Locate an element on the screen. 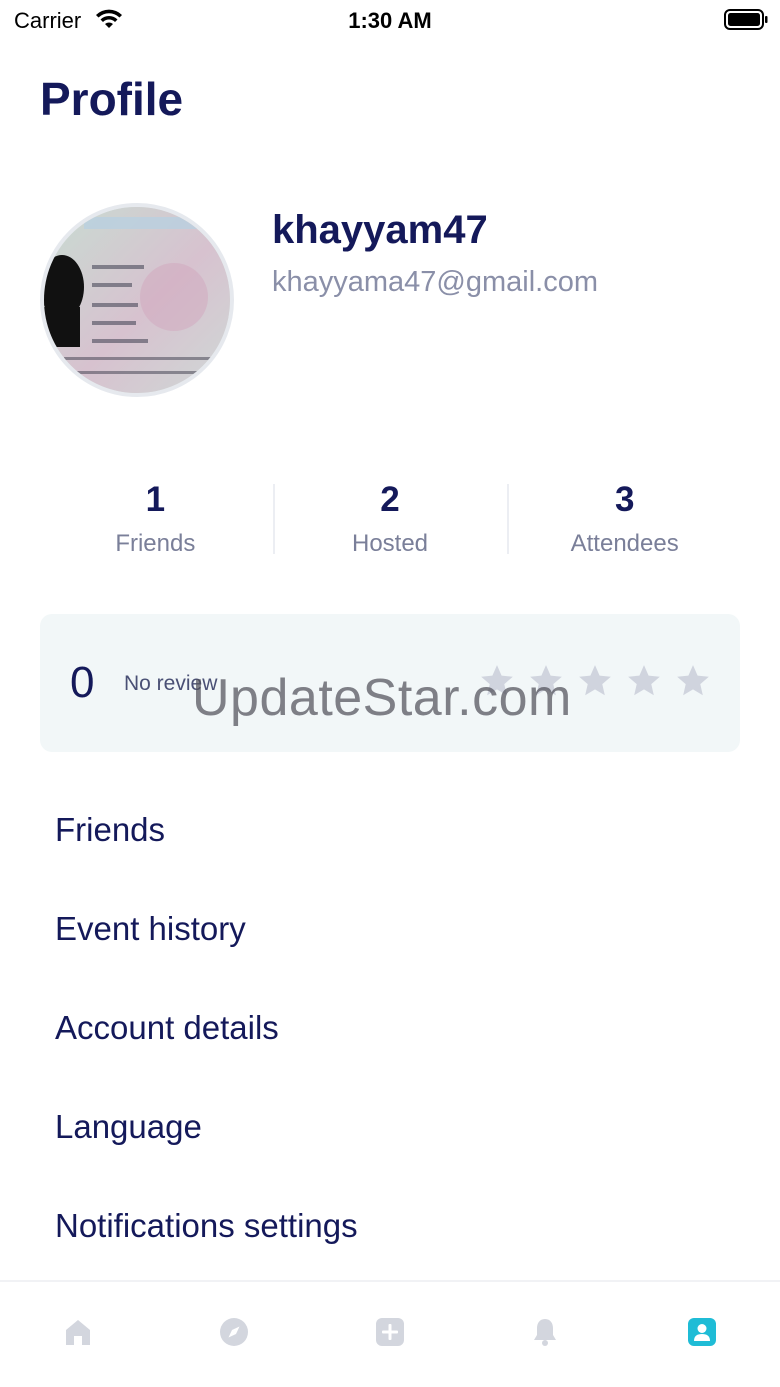  avatar is located at coordinates (137, 300).